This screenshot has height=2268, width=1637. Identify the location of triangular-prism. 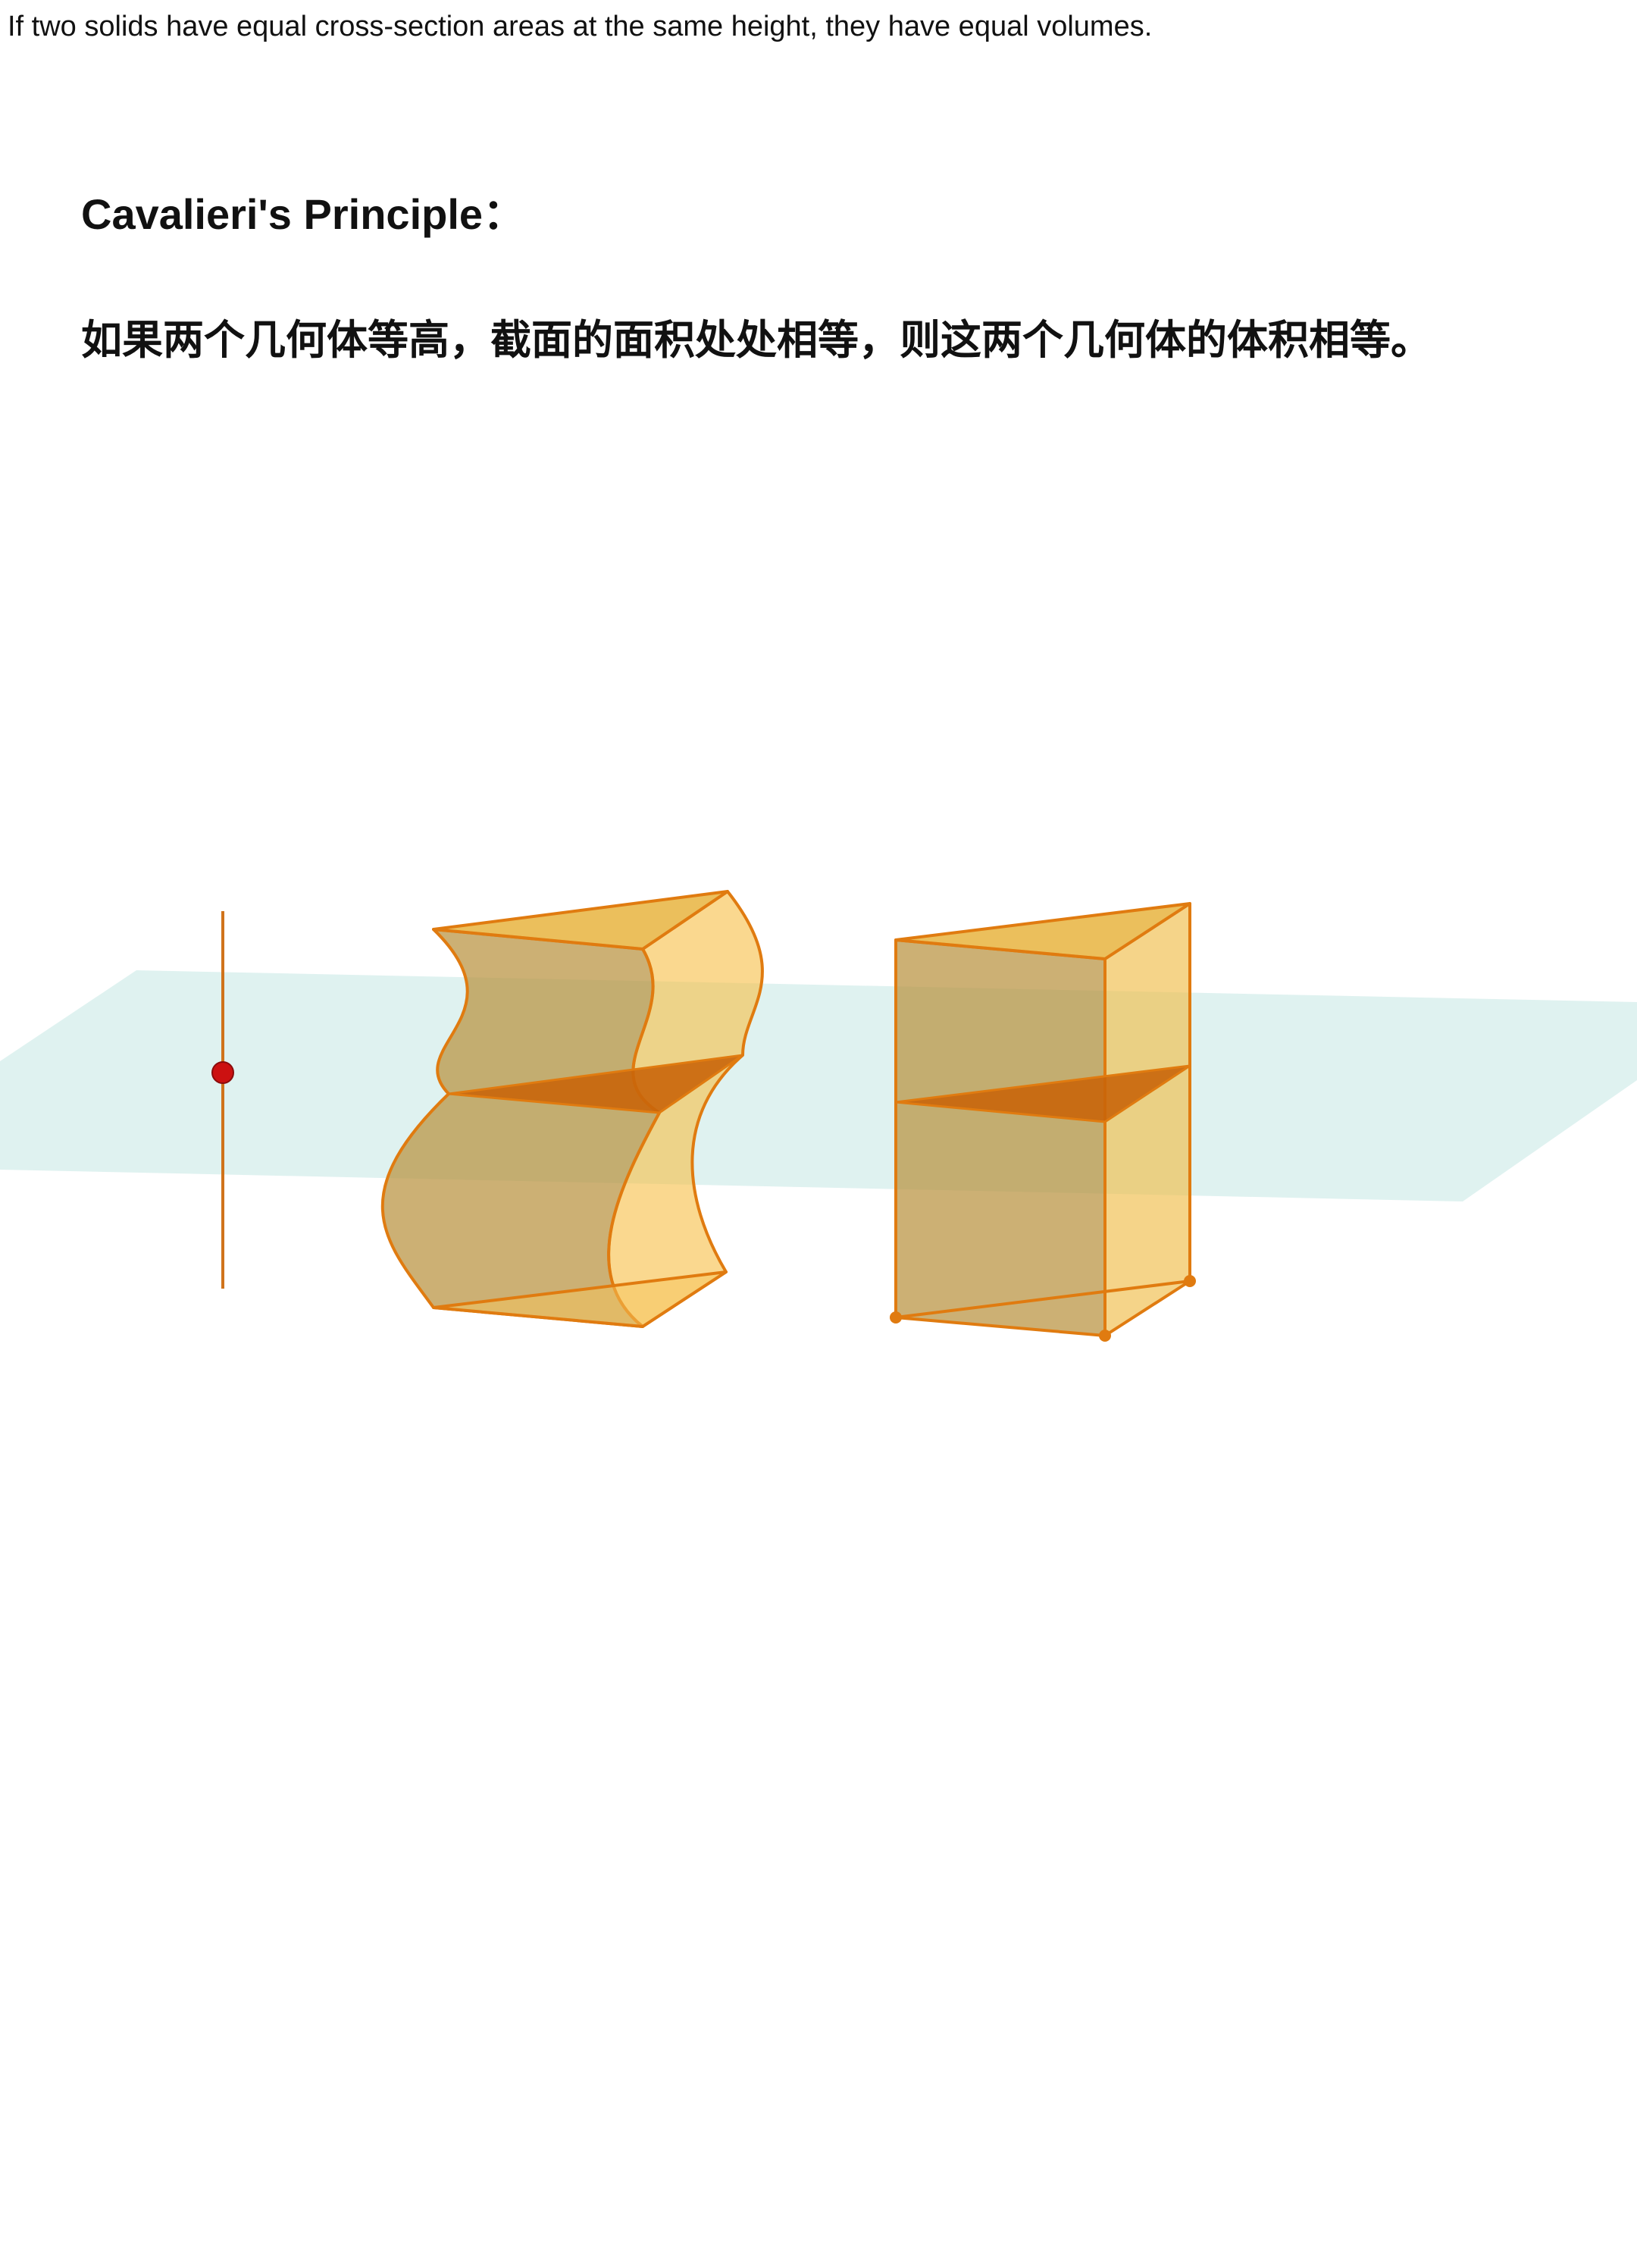
(1043, 1122).